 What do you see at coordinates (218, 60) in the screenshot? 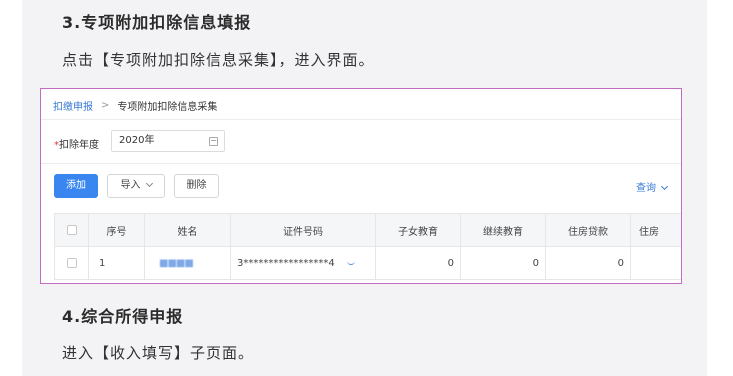
I see `instruction-paragraph-1: 点击【专项附加扣除信息采集】，进入界面。` at bounding box center [218, 60].